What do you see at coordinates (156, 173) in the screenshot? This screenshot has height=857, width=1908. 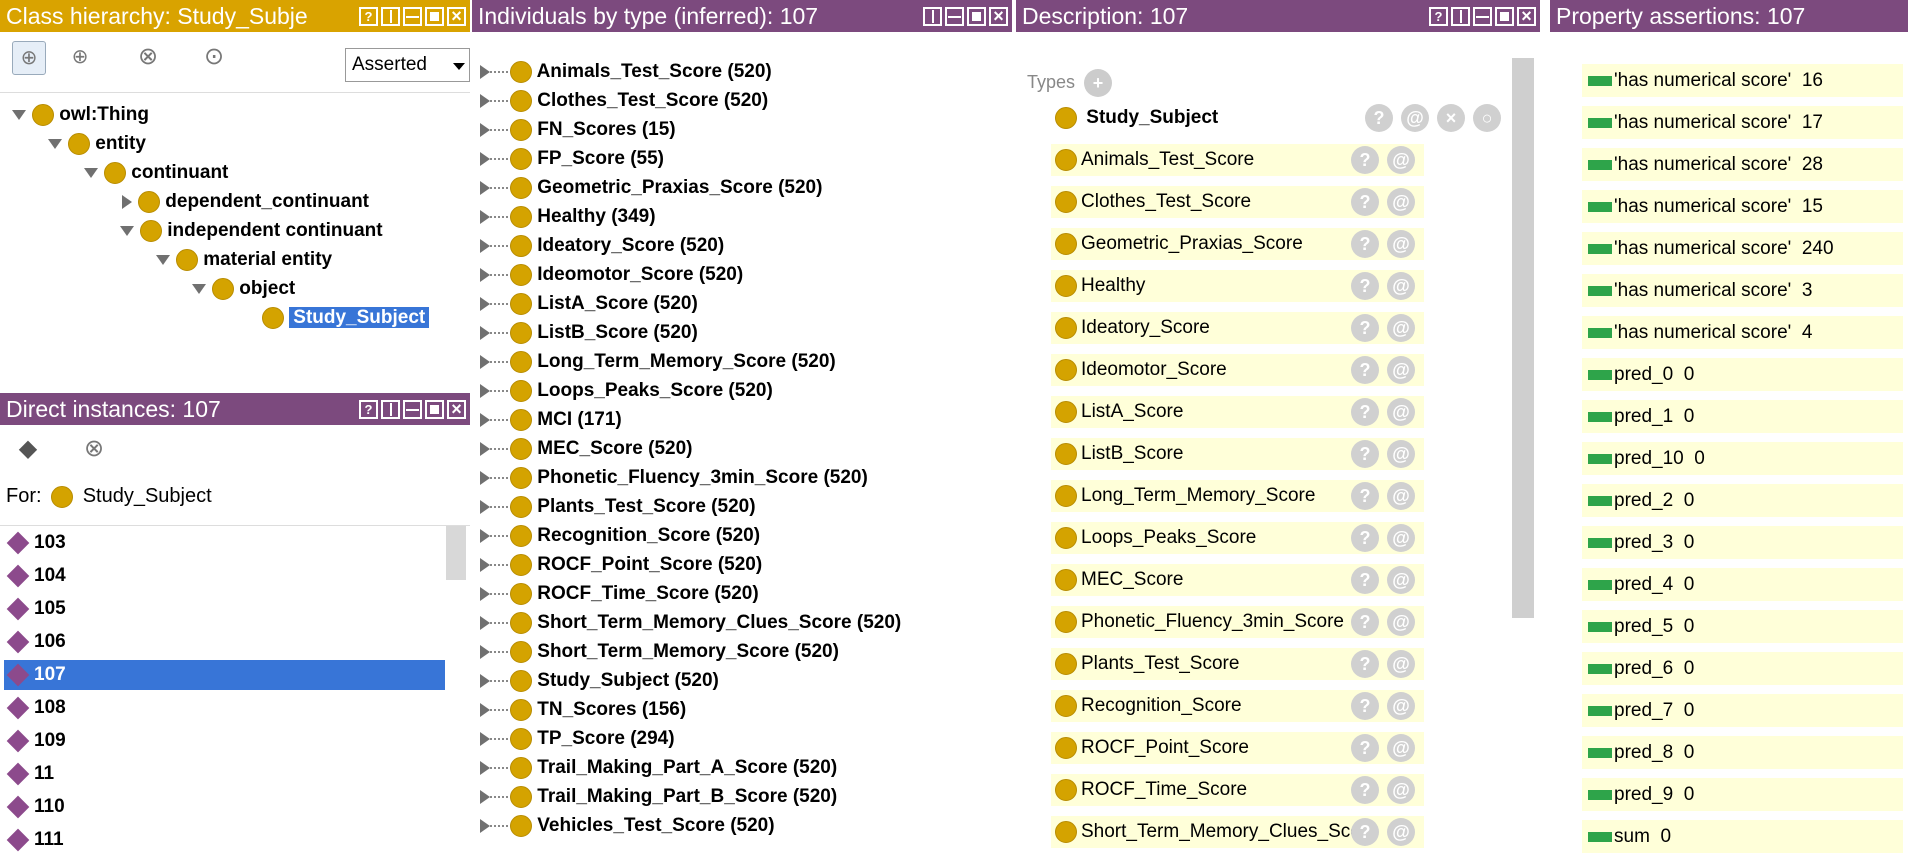 I see `tree-node-continuant: continuant` at bounding box center [156, 173].